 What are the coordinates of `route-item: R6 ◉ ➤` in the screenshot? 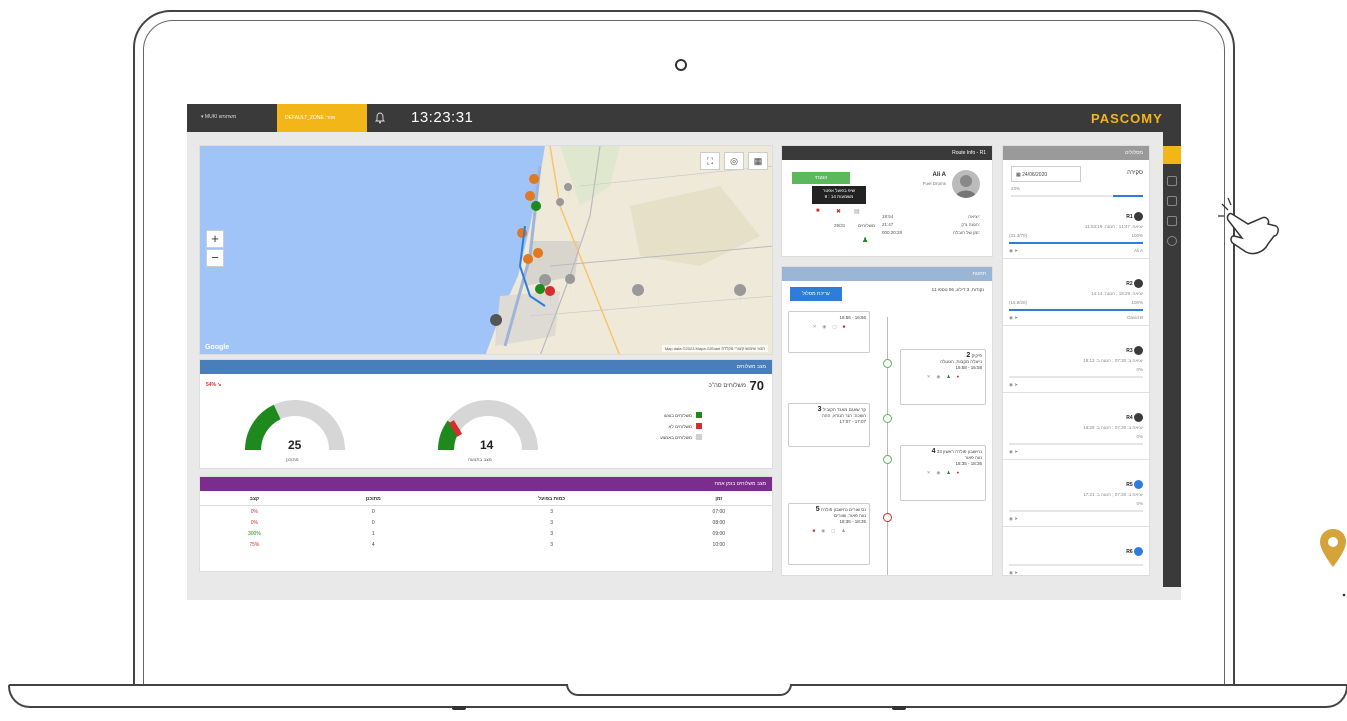 It's located at (1076, 559).